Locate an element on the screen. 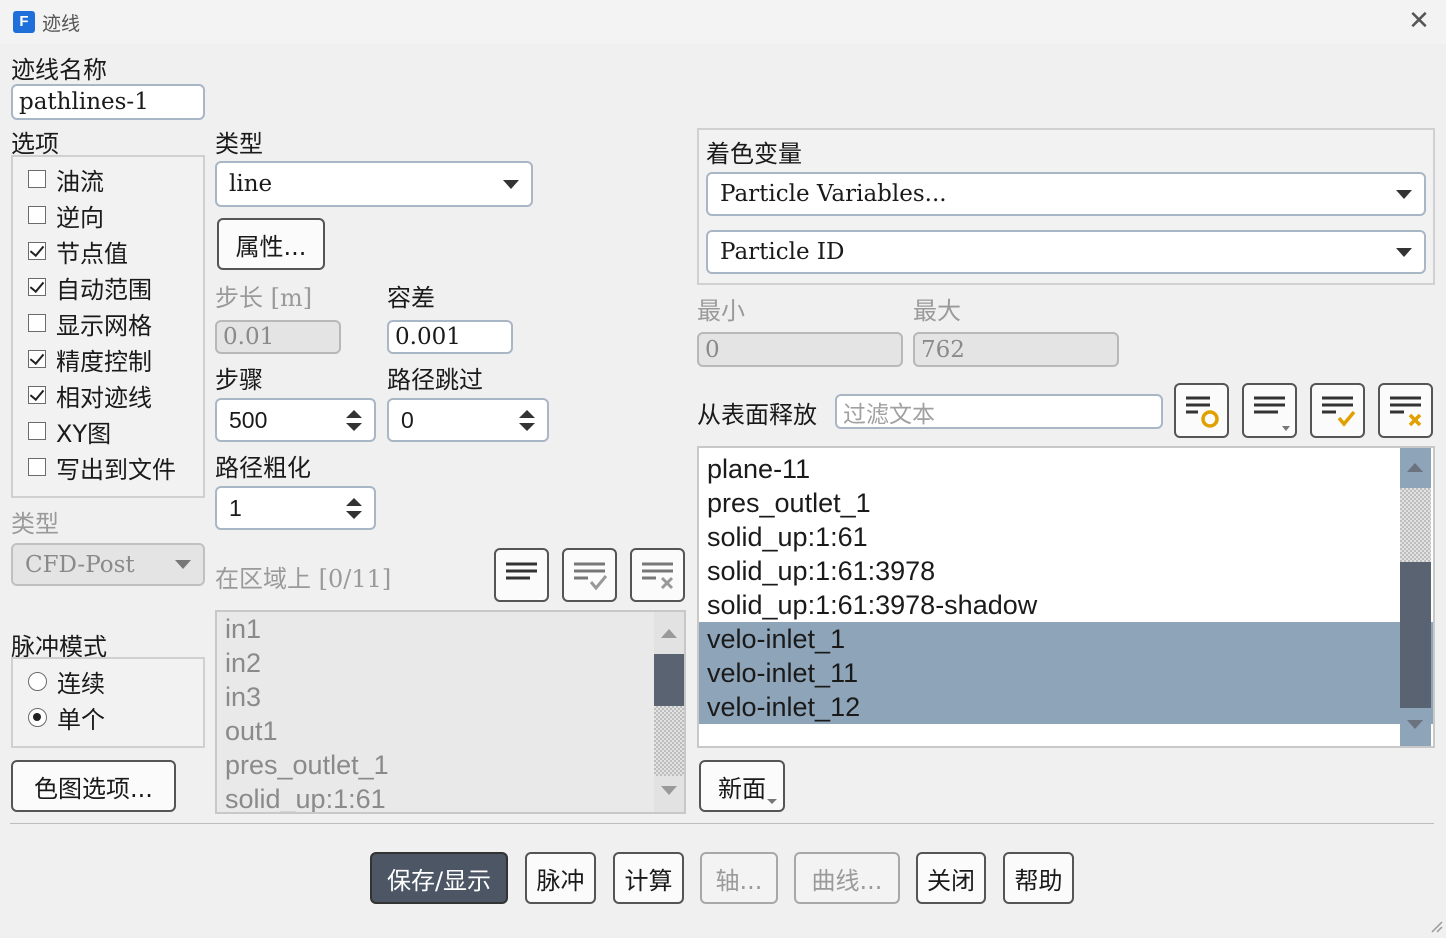 The height and width of the screenshot is (938, 1446). deselect-all-icon is located at coordinates (1405, 410).